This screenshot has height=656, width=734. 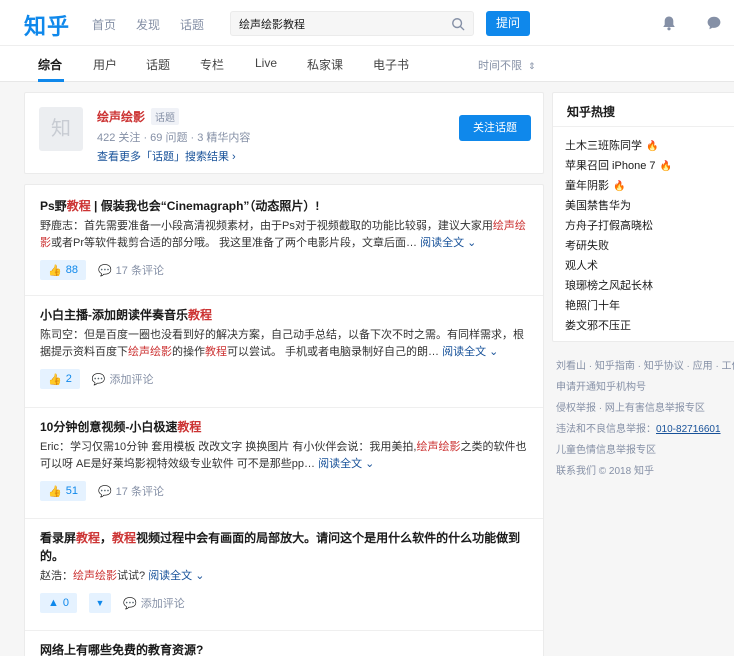 I want to click on illegal-info-report: 违法和不良信息举报：010-82716601, so click(x=638, y=429).